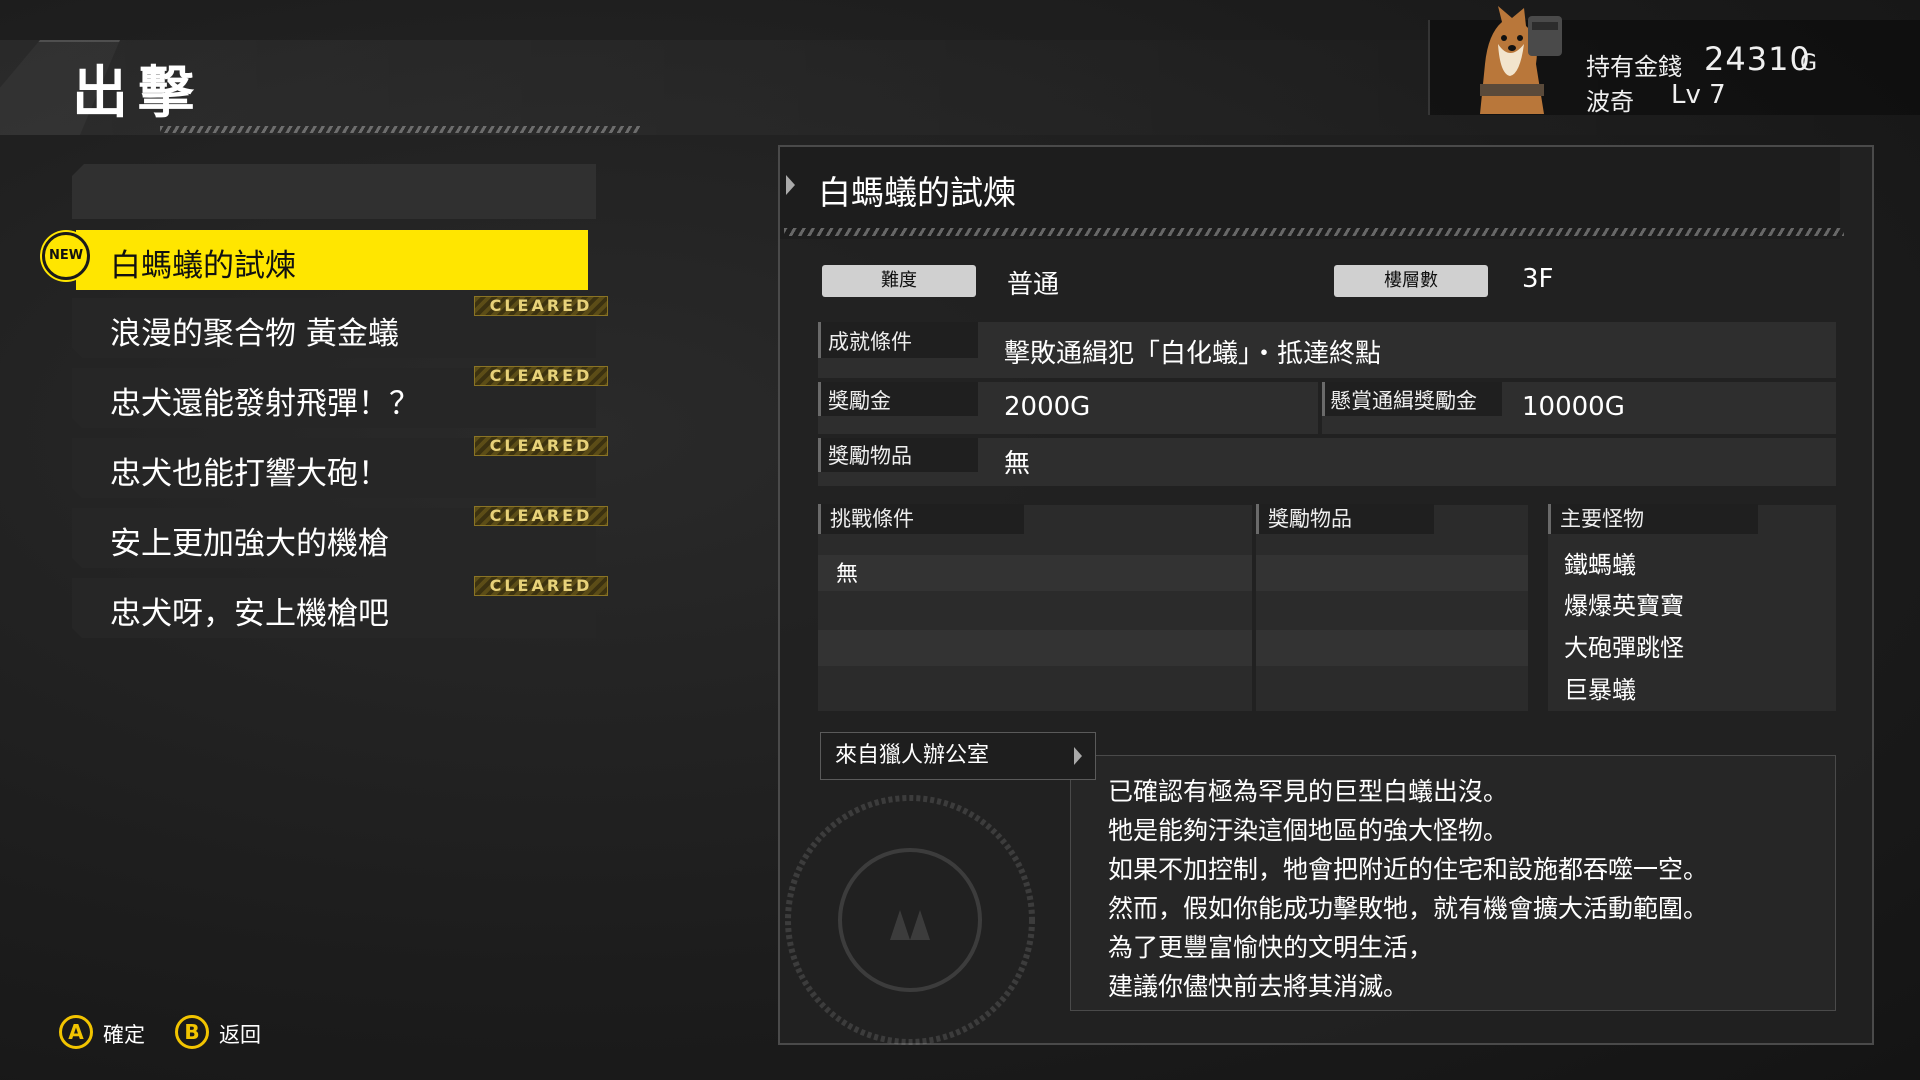  I want to click on page-title: 出擊, so click(138, 93).